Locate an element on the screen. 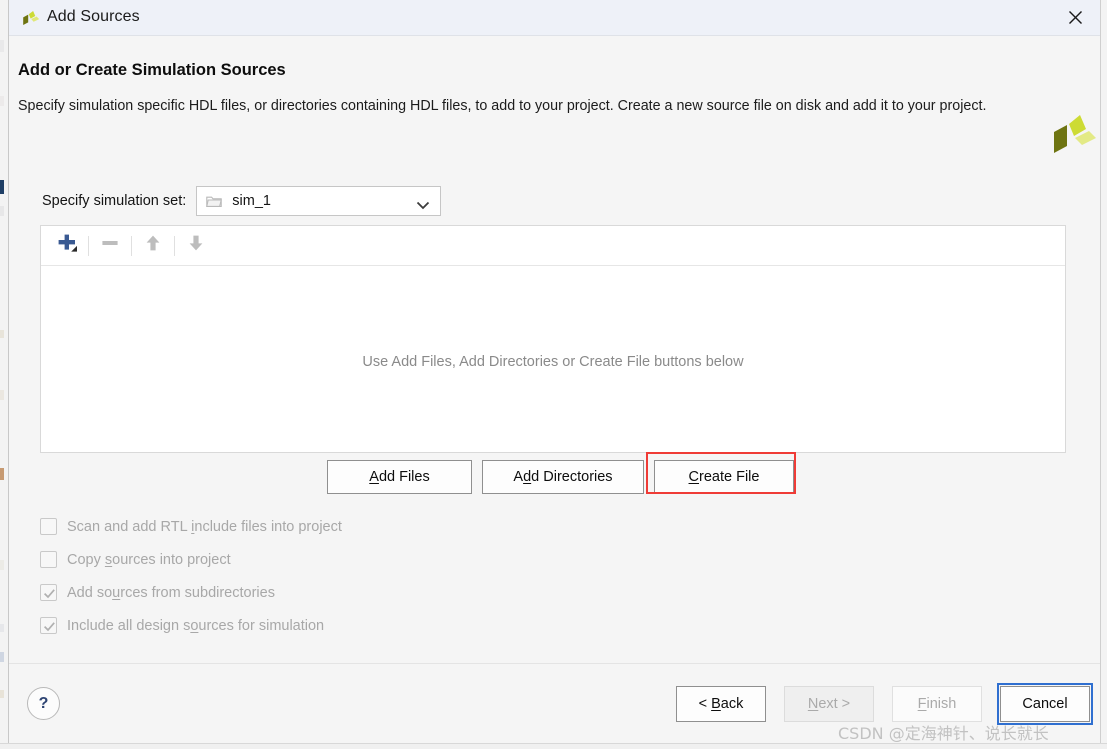 The height and width of the screenshot is (749, 1107). background-window-artifacts is located at coordinates (2, 374).